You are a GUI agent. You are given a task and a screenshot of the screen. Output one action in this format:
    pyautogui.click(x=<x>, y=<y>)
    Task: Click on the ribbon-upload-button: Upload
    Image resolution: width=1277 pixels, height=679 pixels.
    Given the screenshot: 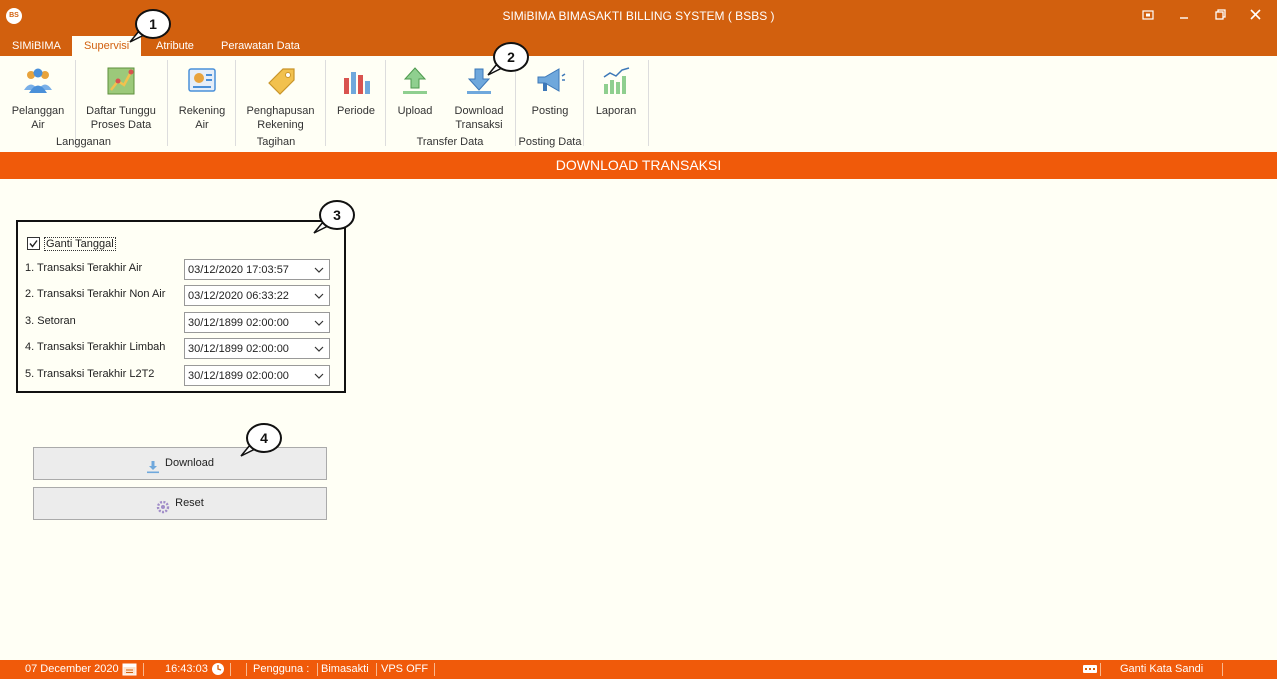 What is the action you would take?
    pyautogui.click(x=415, y=91)
    